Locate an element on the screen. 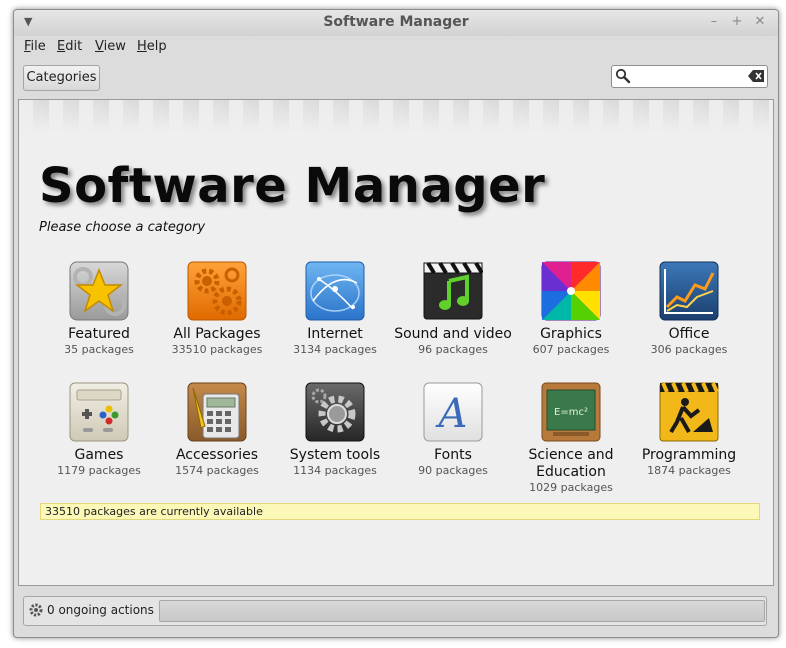 The image size is (786, 648). menu-file: File is located at coordinates (35, 46).